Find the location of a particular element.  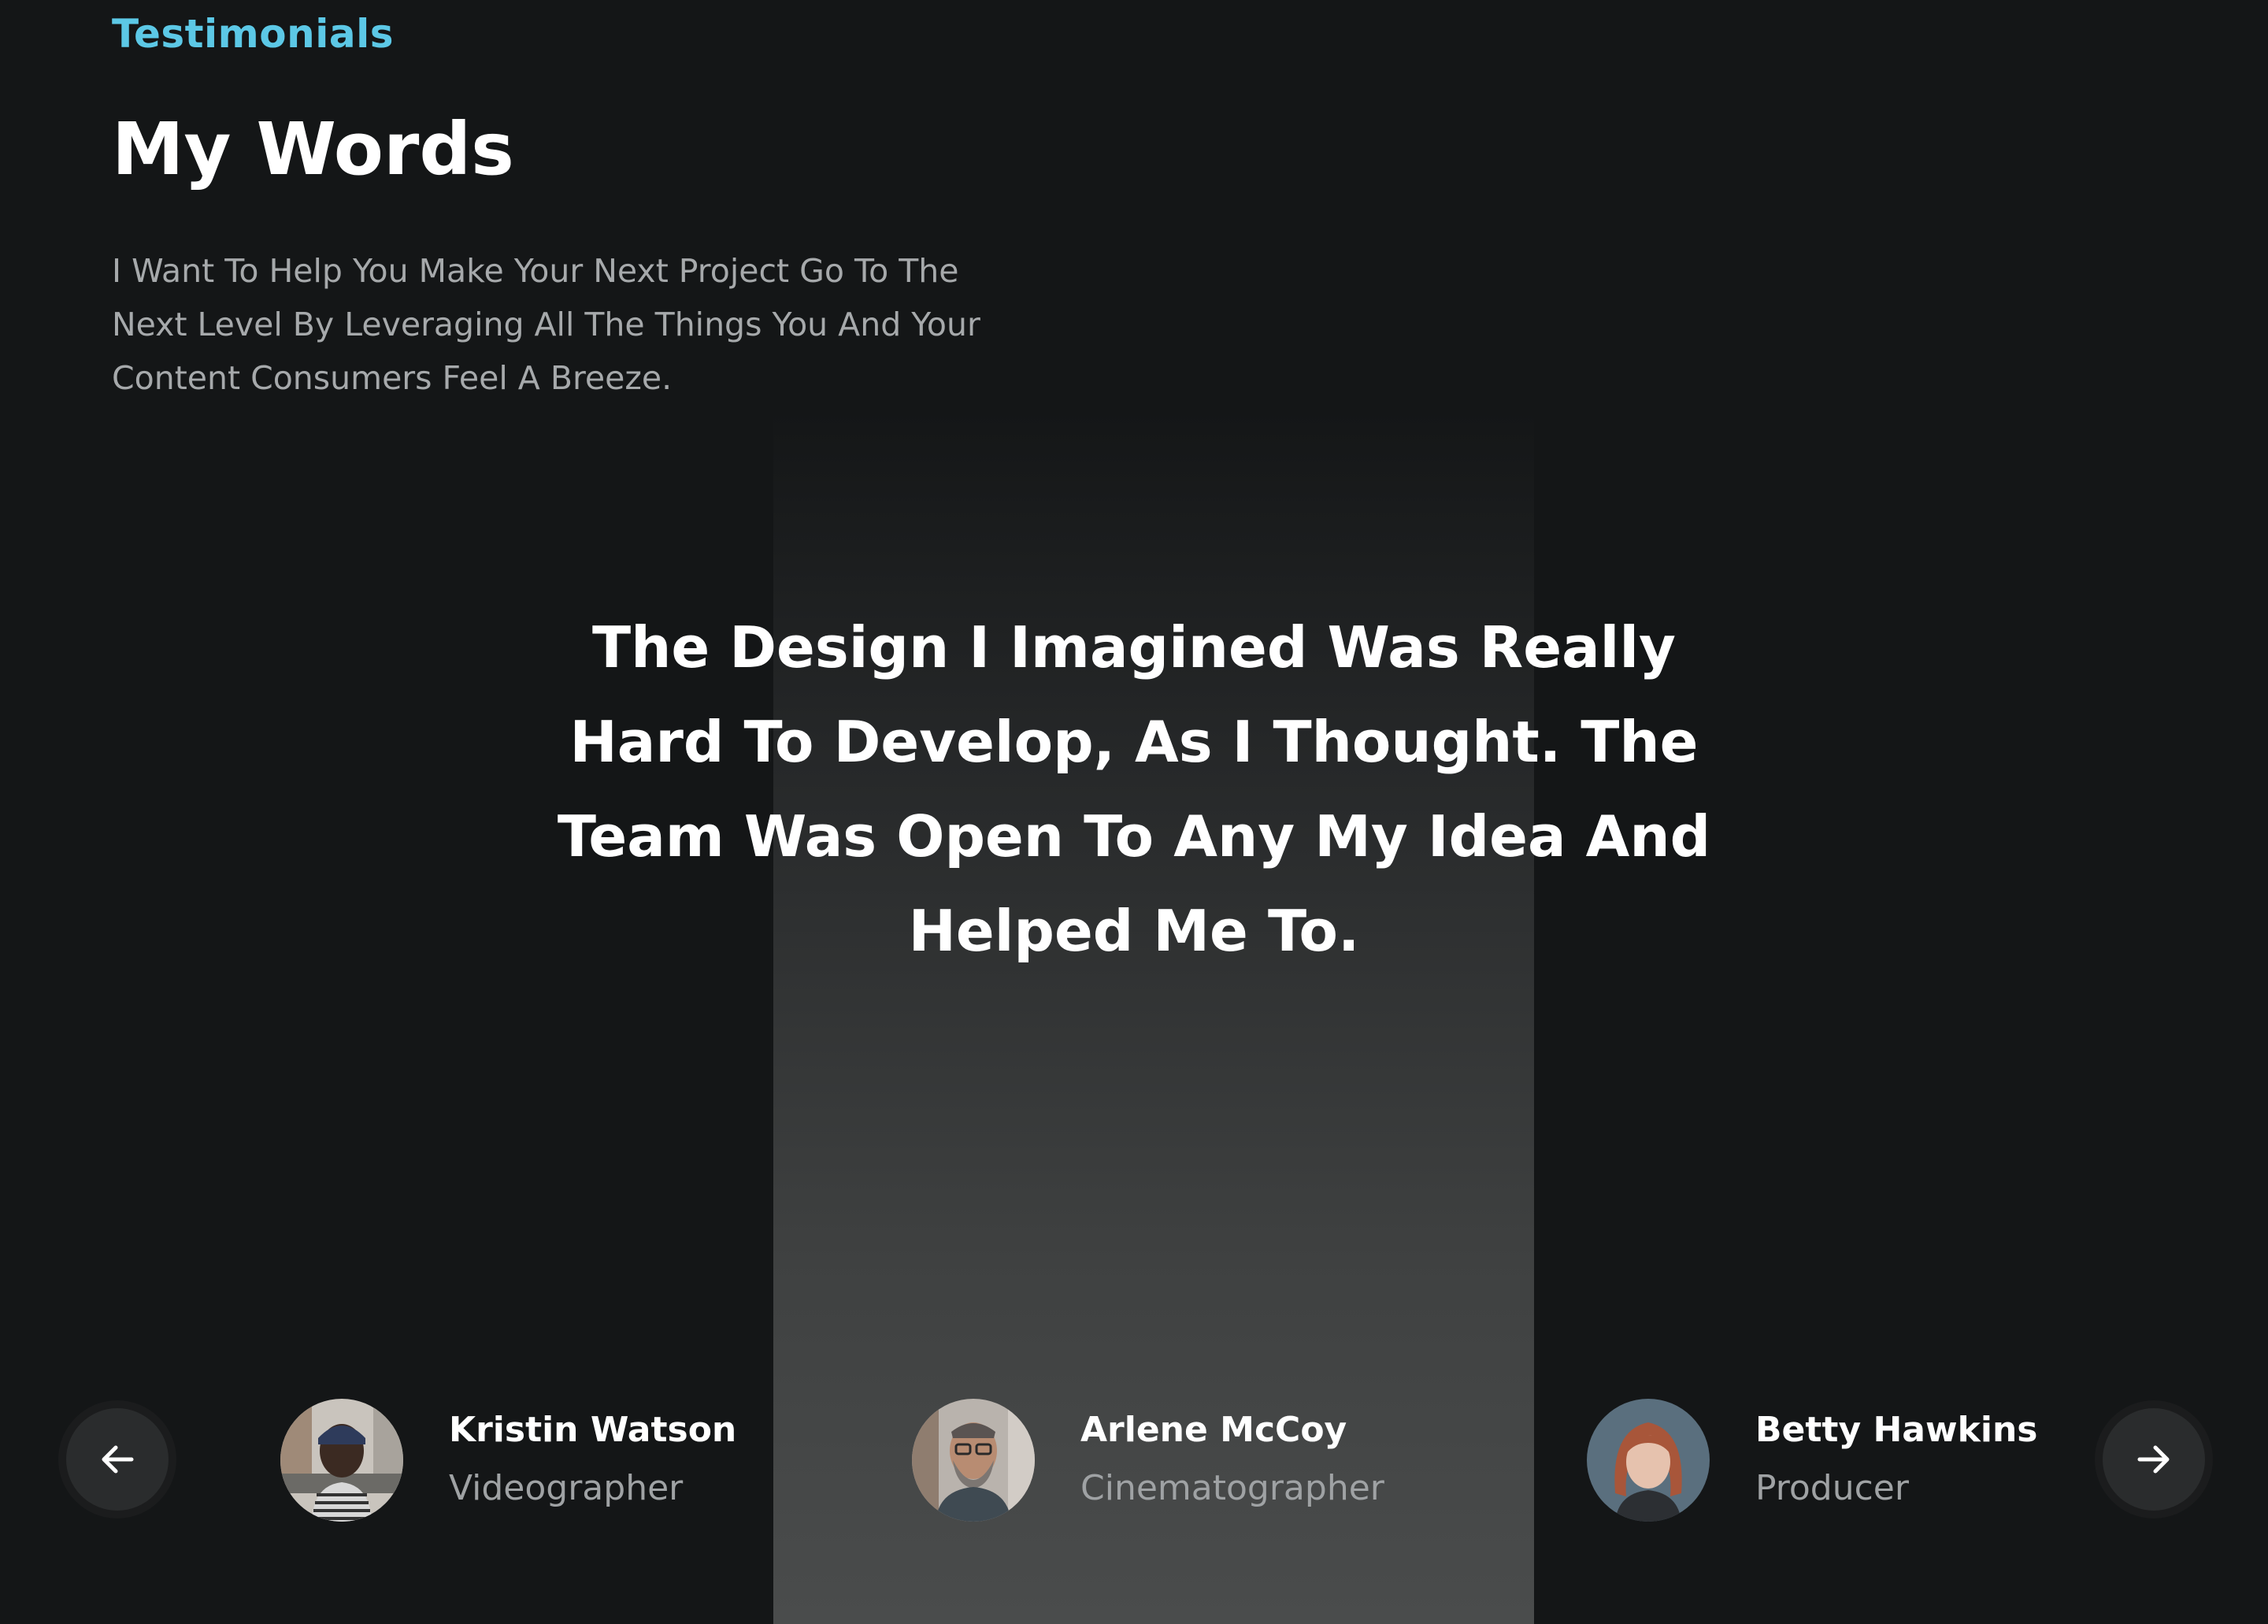

author-role: Cinematographer is located at coordinates (1232, 1488).